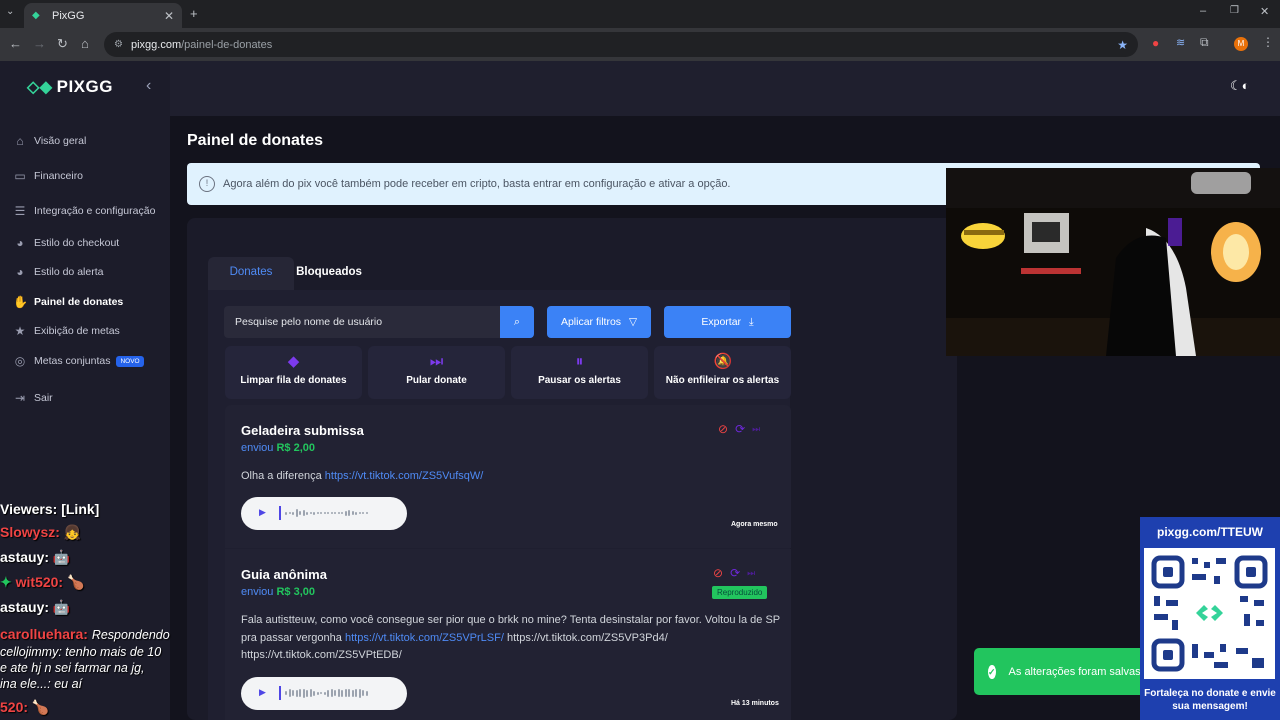 The height and width of the screenshot is (720, 1280). I want to click on forward-icon: →, so click(39, 43).